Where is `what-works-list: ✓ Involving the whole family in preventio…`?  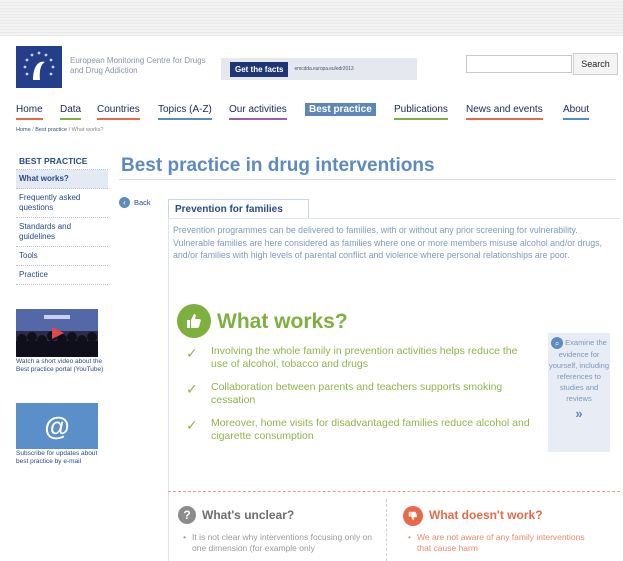
what-works-list: ✓ Involving the whole family in preventio… is located at coordinates (358, 399).